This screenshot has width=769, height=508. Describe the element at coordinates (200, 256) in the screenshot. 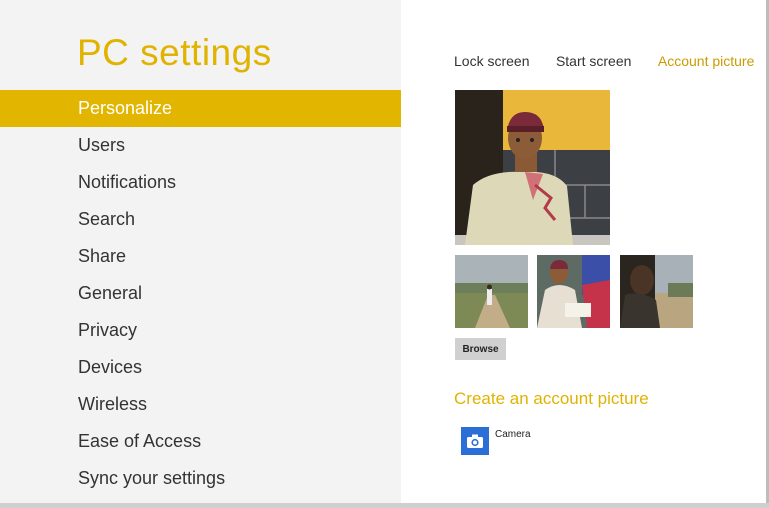

I see `nav-item-share: Share` at that location.